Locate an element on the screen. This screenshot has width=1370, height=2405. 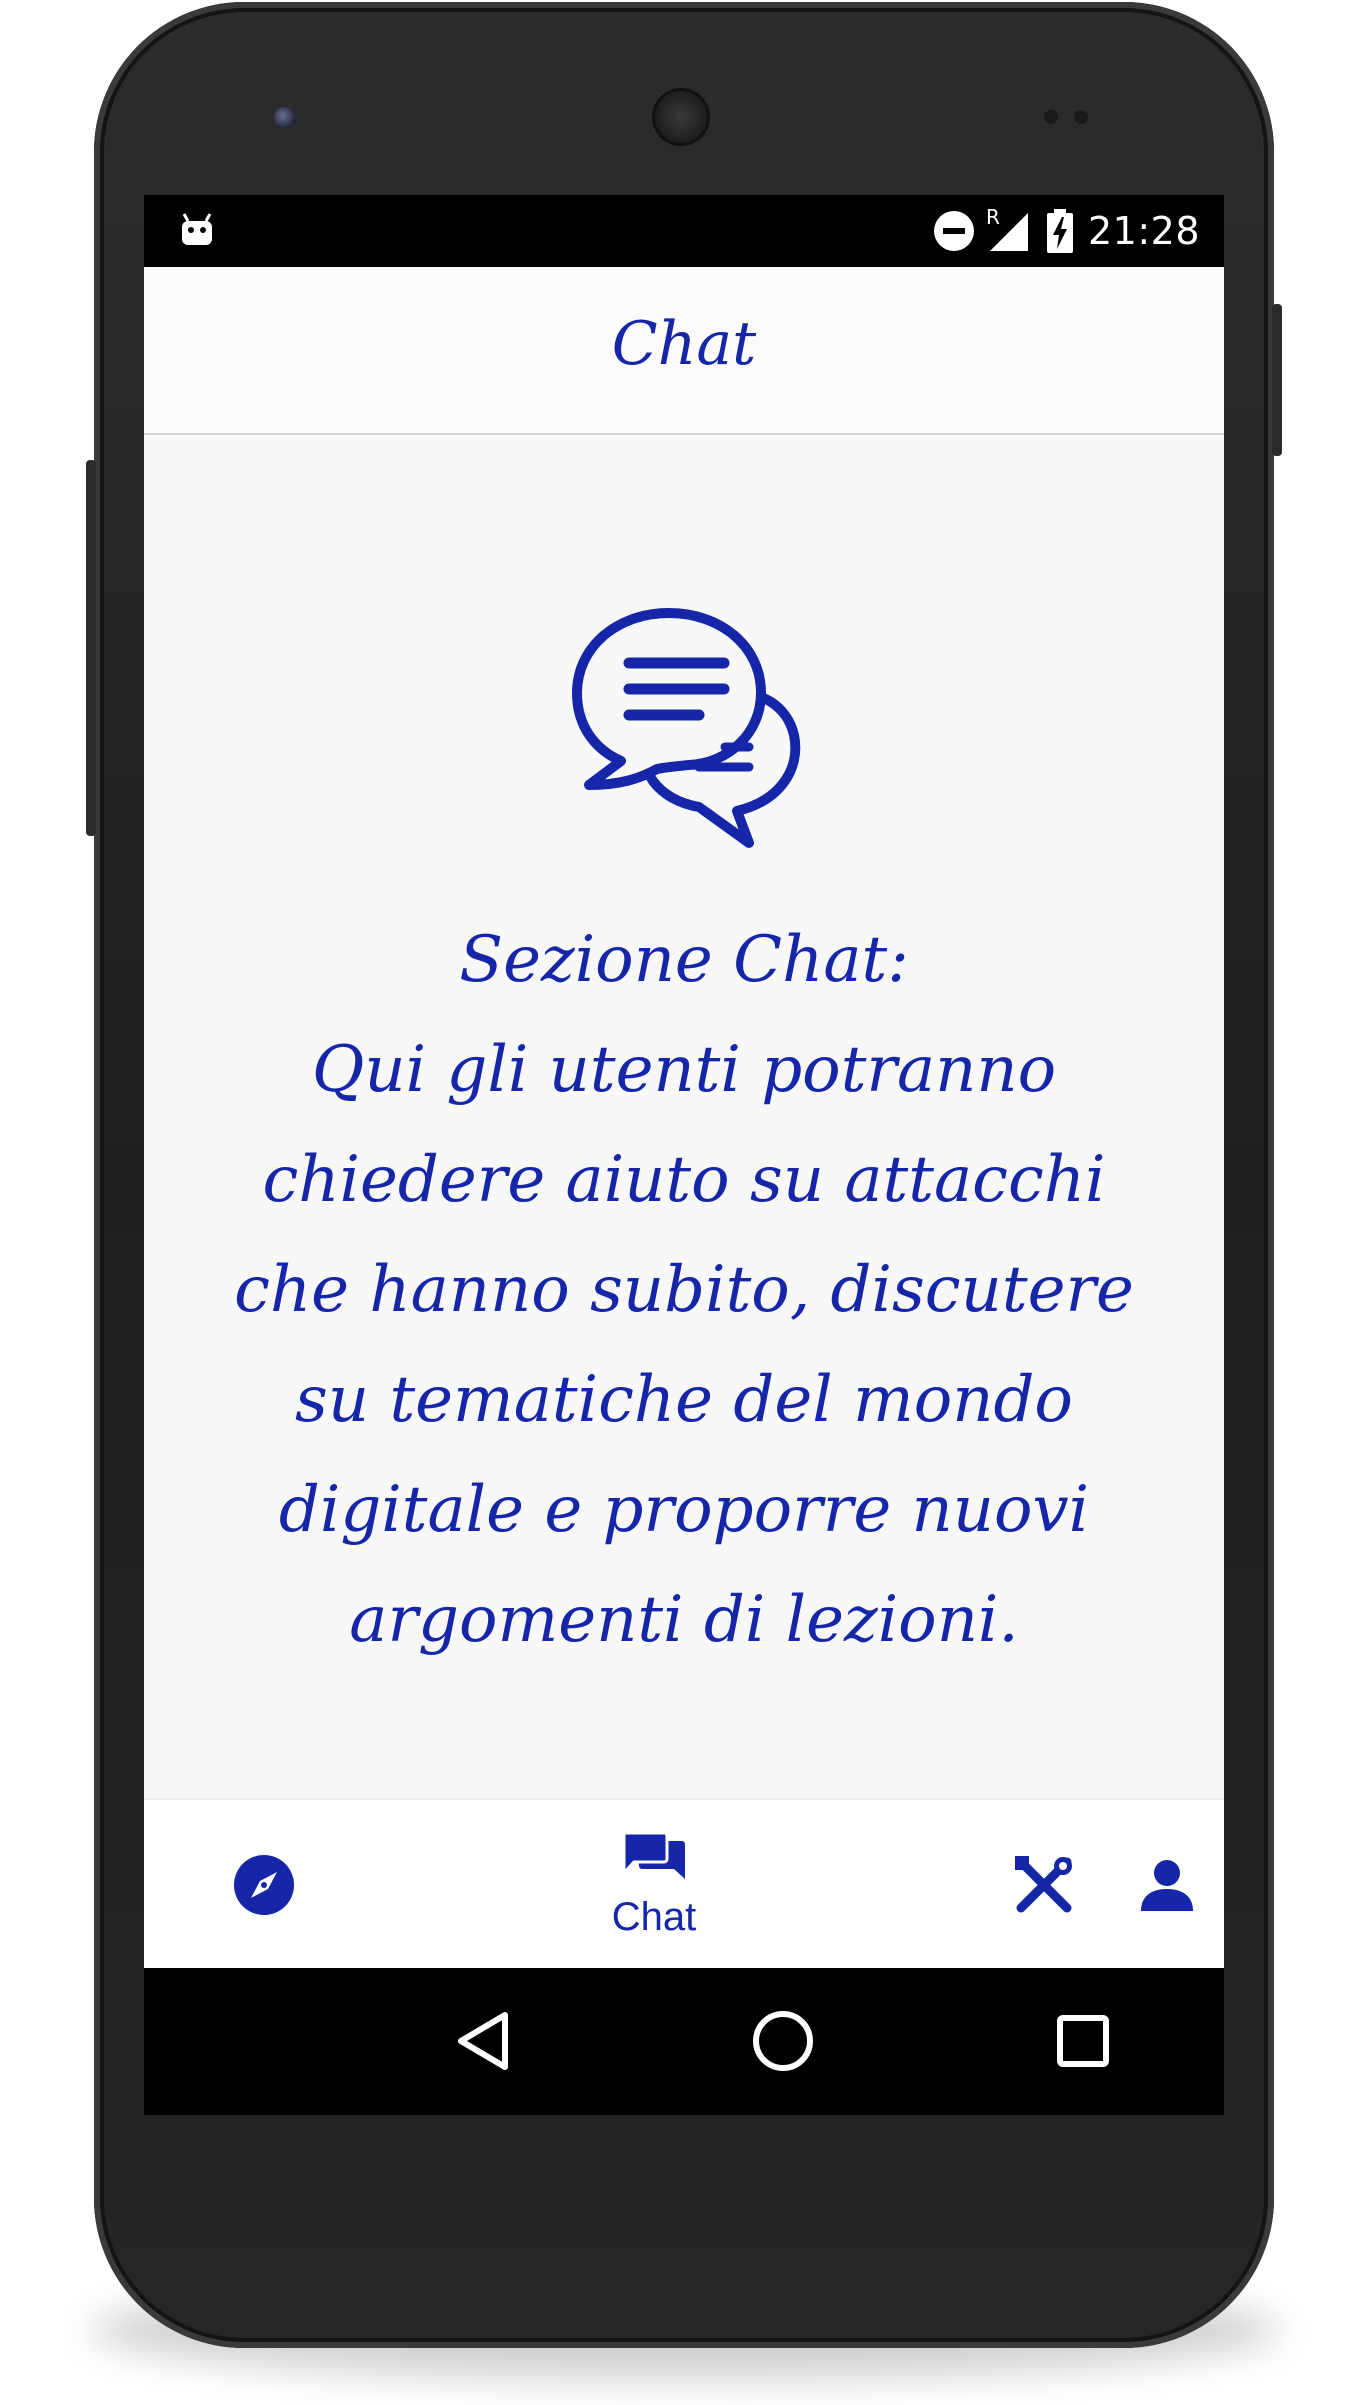
chat-bubbles-icon is located at coordinates (686, 728).